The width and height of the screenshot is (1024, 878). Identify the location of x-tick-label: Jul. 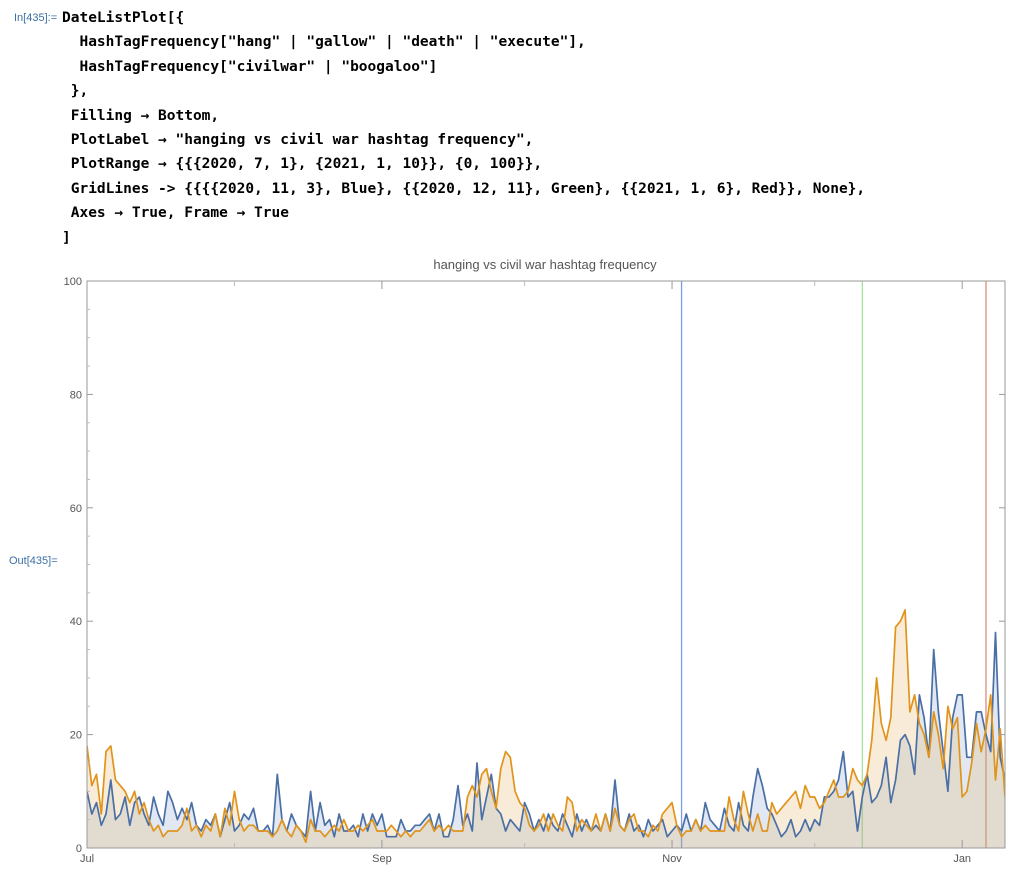
(87, 859).